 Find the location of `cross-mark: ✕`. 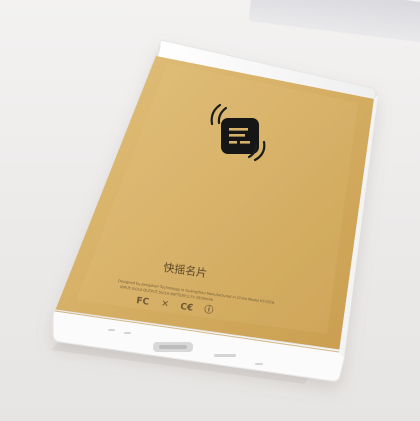

cross-mark: ✕ is located at coordinates (165, 304).